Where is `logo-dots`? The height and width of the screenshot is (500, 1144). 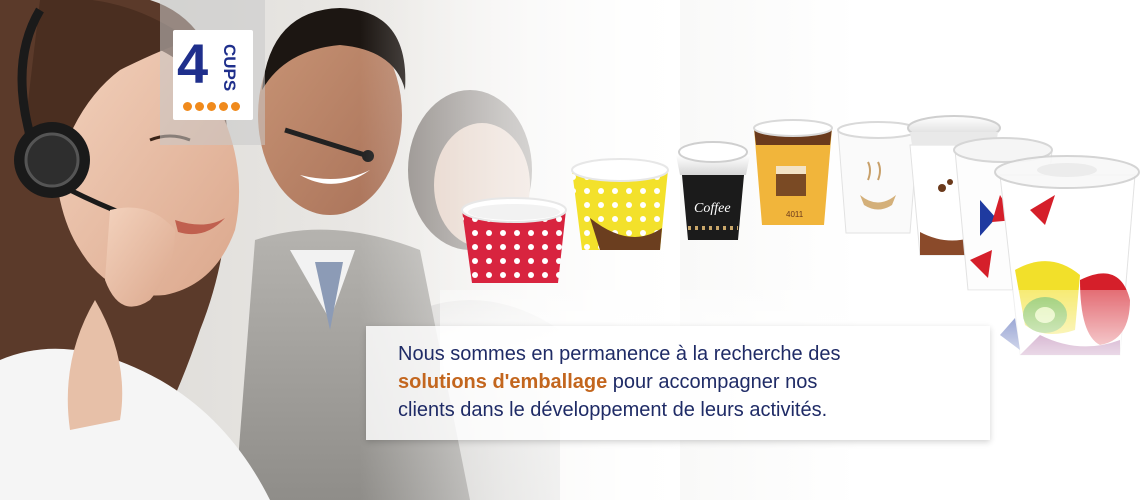
logo-dots is located at coordinates (211, 106).